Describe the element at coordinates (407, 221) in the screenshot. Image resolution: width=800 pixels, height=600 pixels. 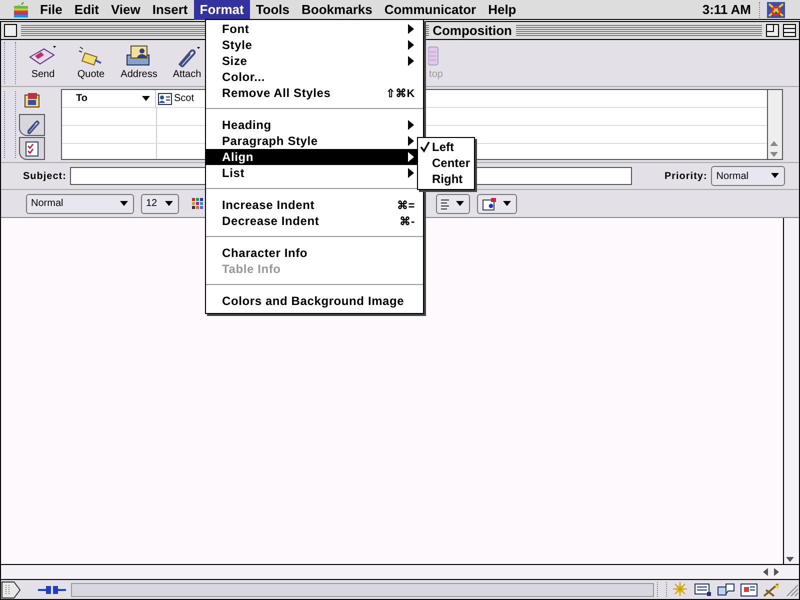
I see `shortcut: ⌘-` at that location.